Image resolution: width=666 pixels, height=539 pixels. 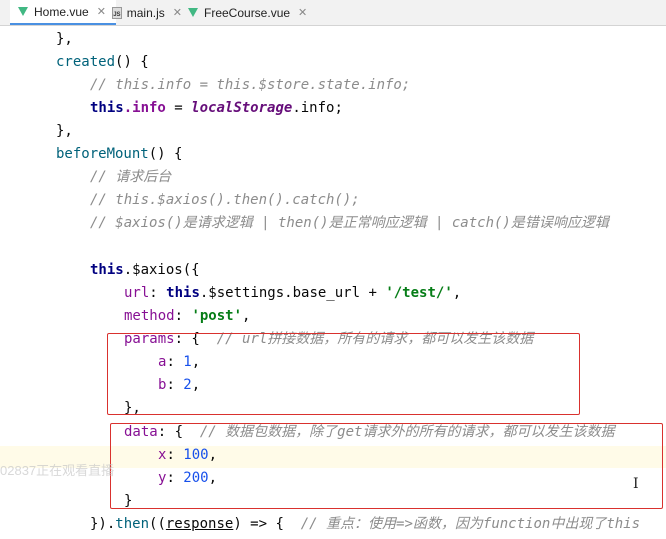 I want to click on code-line: method: 'post',, so click(x=187, y=316).